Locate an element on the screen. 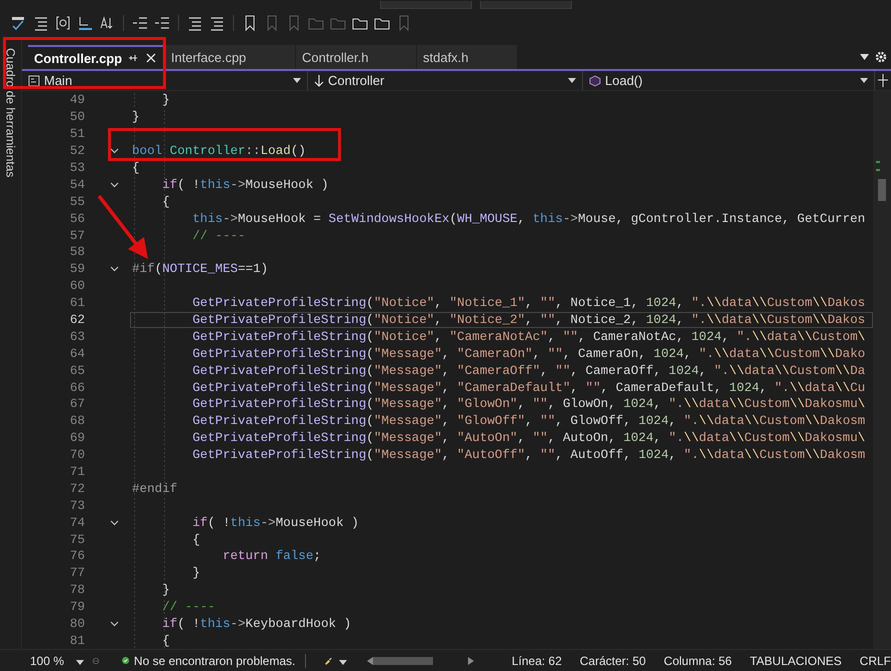 This screenshot has width=891, height=671. code-line: #endif is located at coordinates (155, 489).